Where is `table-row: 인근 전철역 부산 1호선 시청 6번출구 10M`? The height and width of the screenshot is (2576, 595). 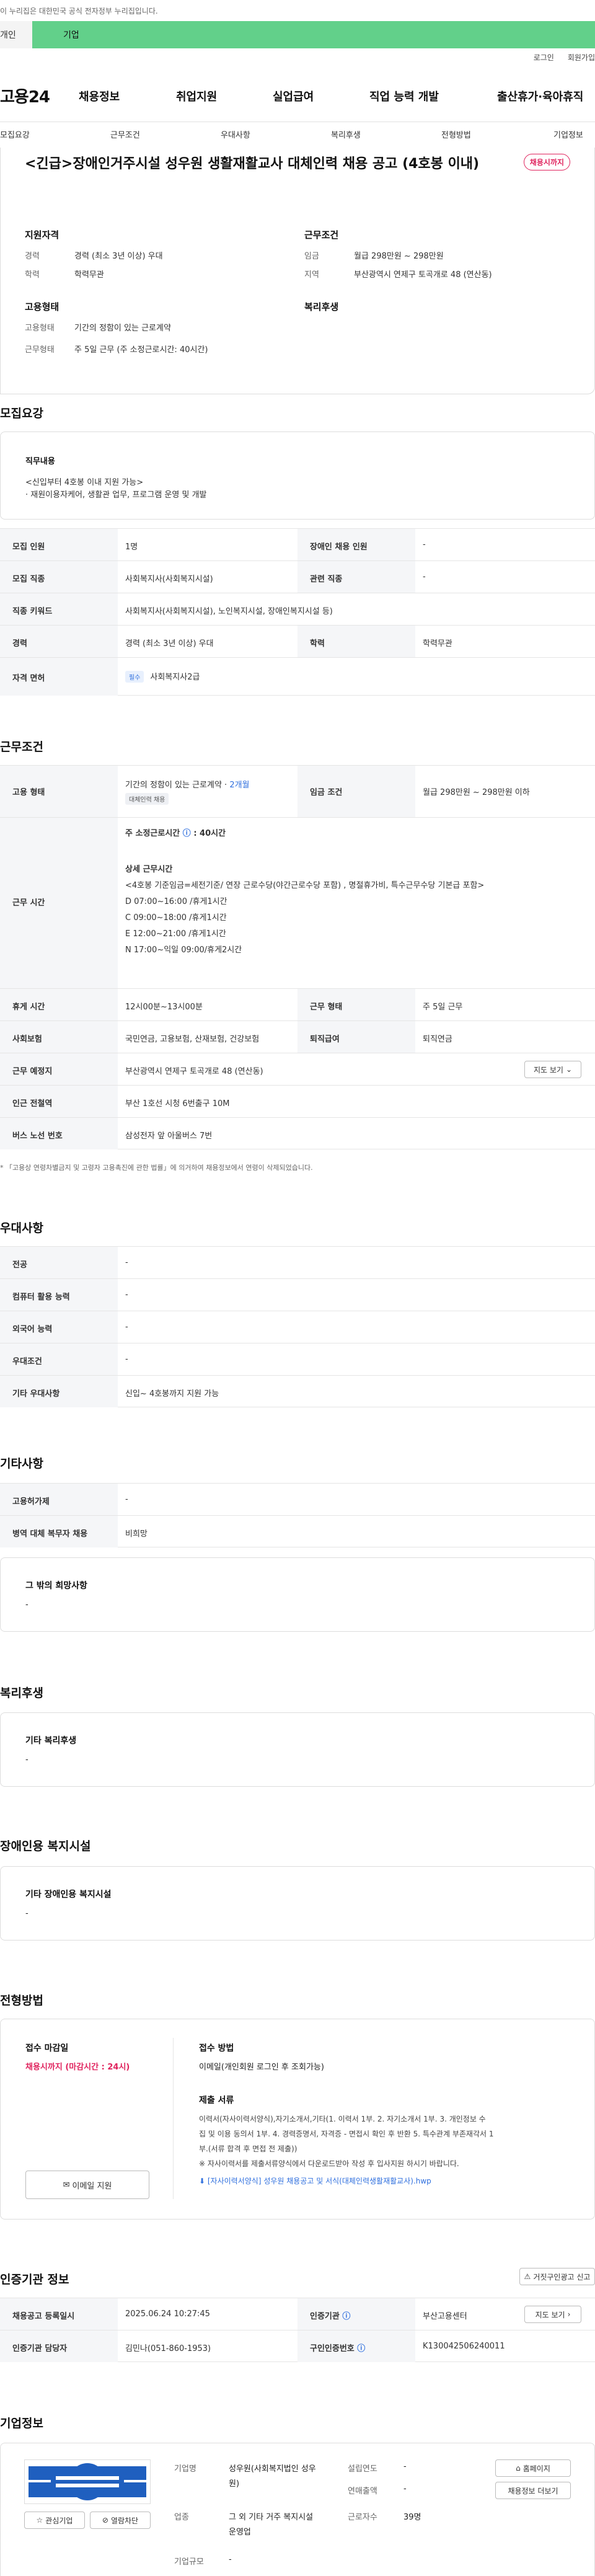
table-row: 인근 전철역 부산 1호선 시청 6번출구 10M is located at coordinates (297, 1101).